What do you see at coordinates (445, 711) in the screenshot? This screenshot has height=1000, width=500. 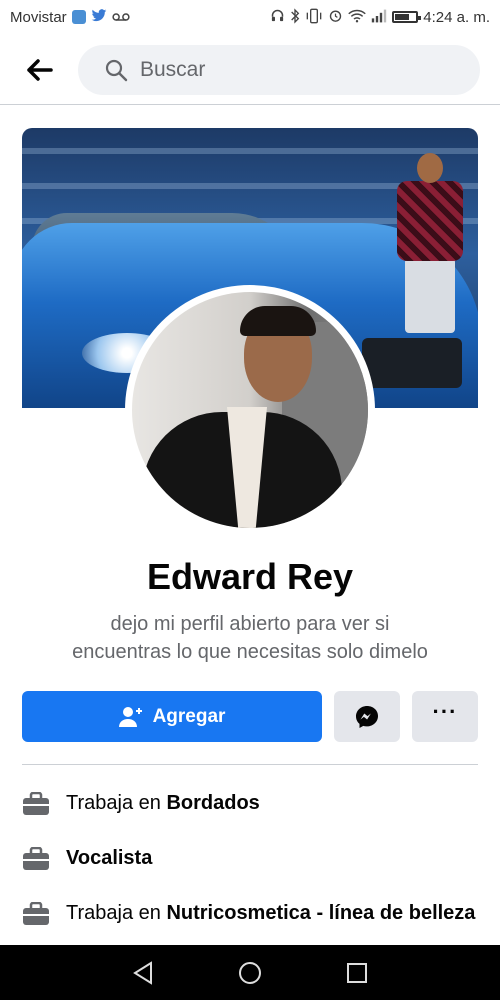 I see `more-options-label: ···` at bounding box center [445, 711].